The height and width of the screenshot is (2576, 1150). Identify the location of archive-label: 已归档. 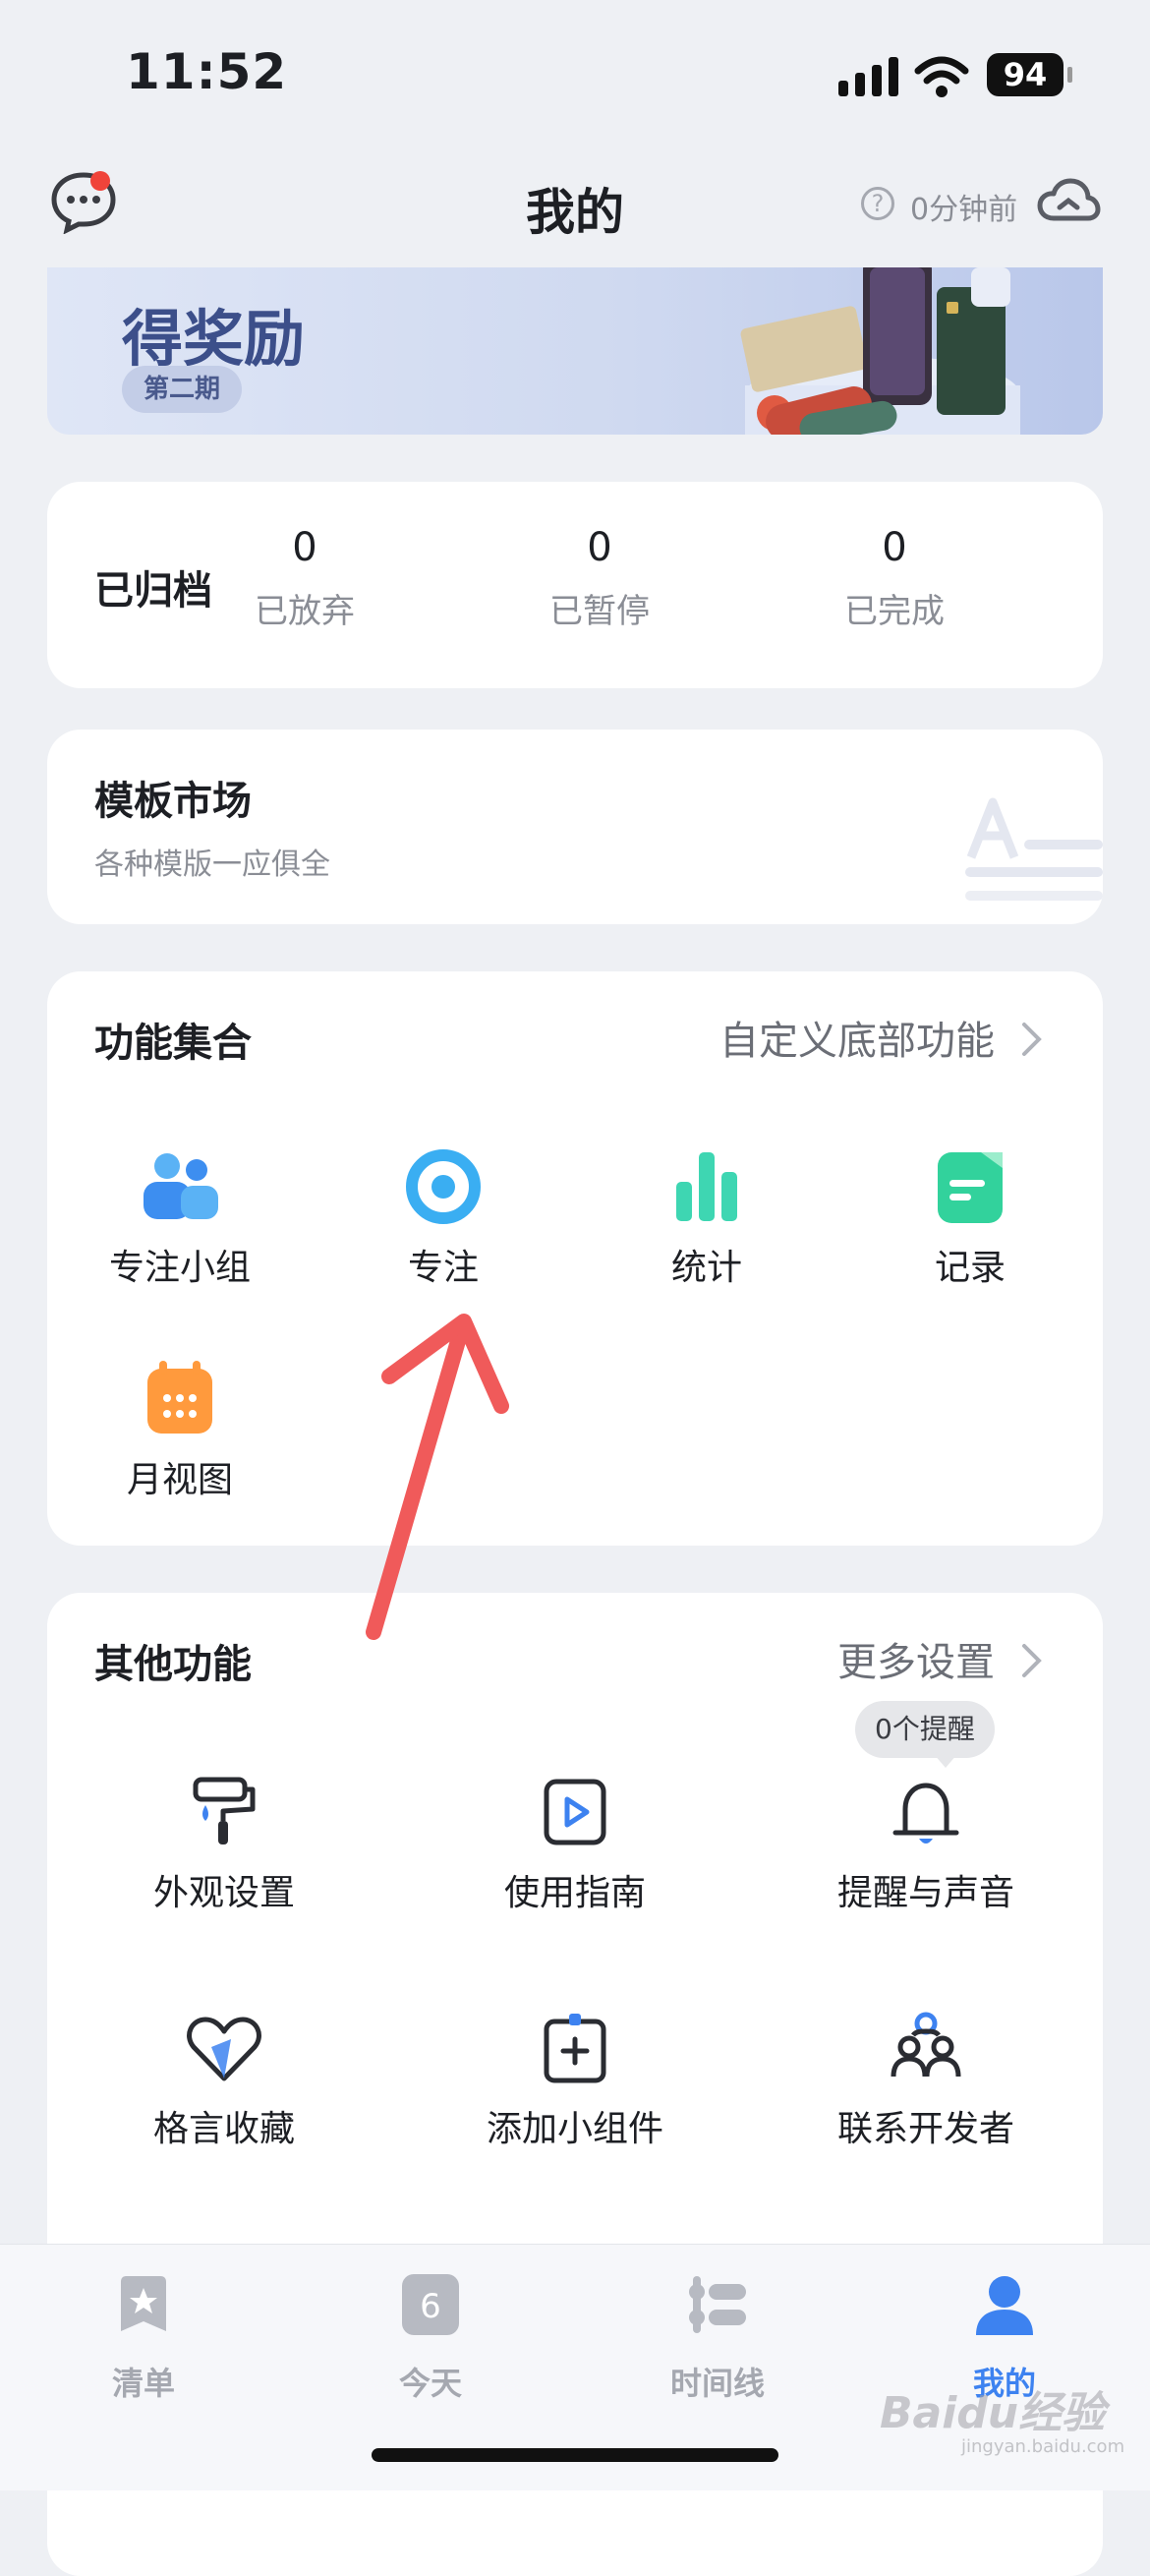
(153, 591).